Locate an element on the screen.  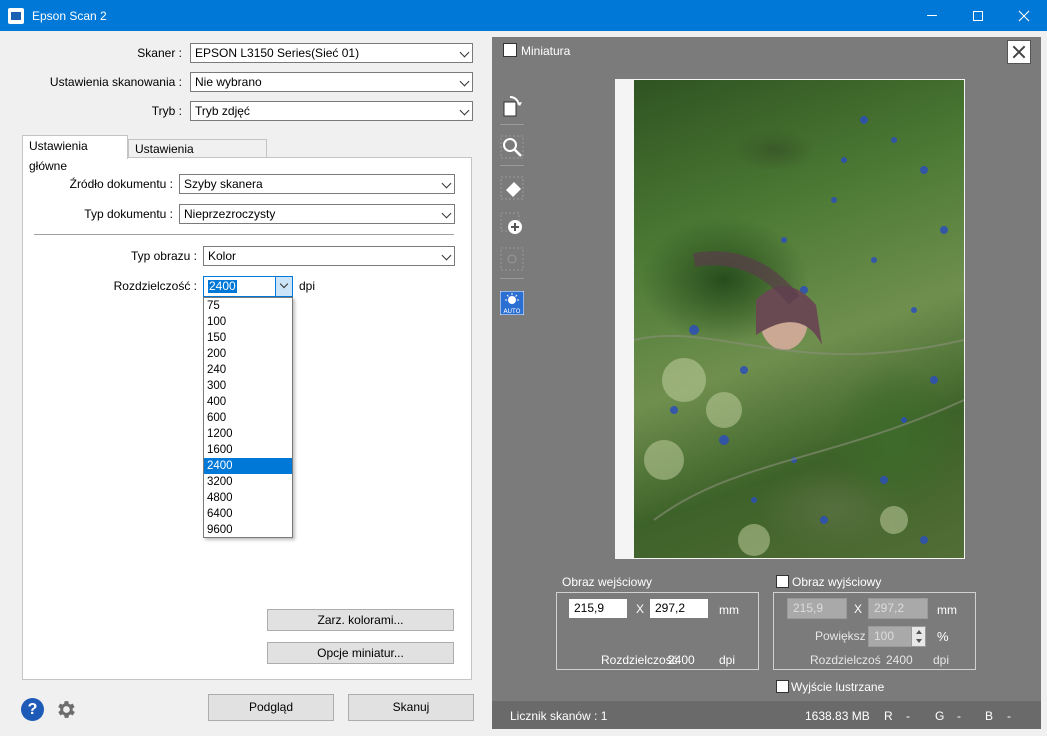
document-source-label: Źródło dokumentu : is located at coordinates (121, 184).